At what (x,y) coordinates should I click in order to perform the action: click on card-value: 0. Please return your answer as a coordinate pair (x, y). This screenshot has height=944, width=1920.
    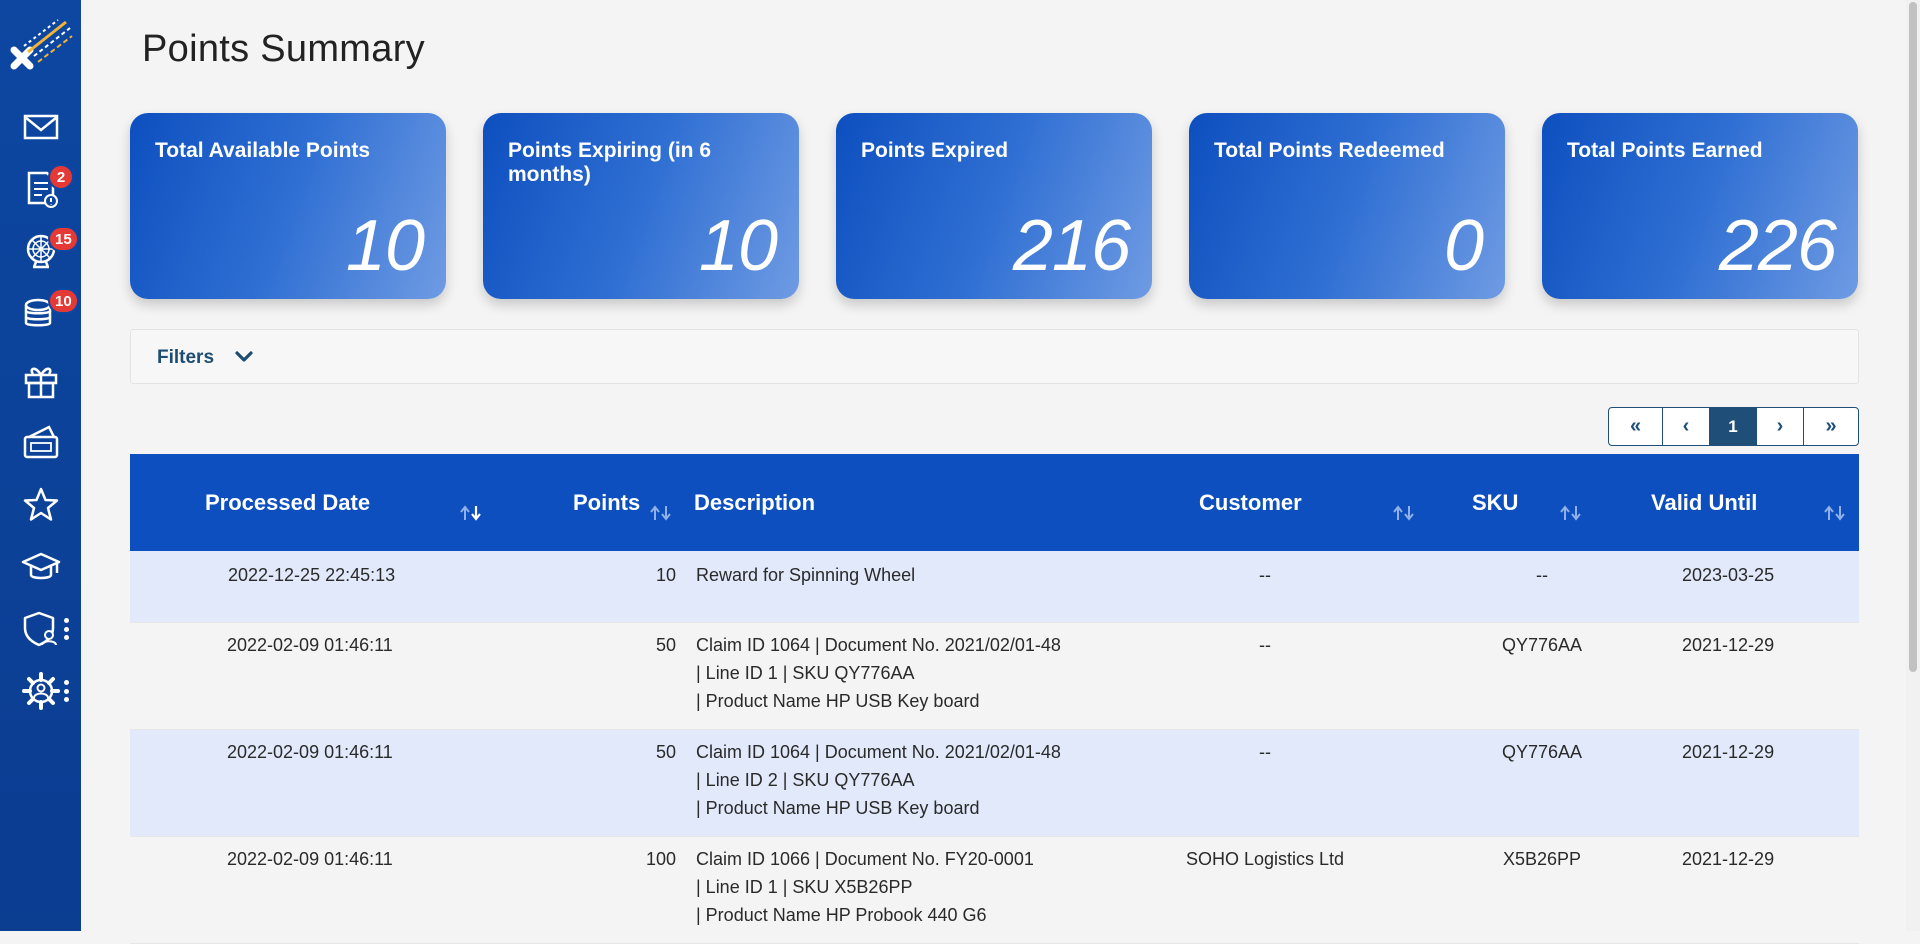
    Looking at the image, I should click on (1463, 246).